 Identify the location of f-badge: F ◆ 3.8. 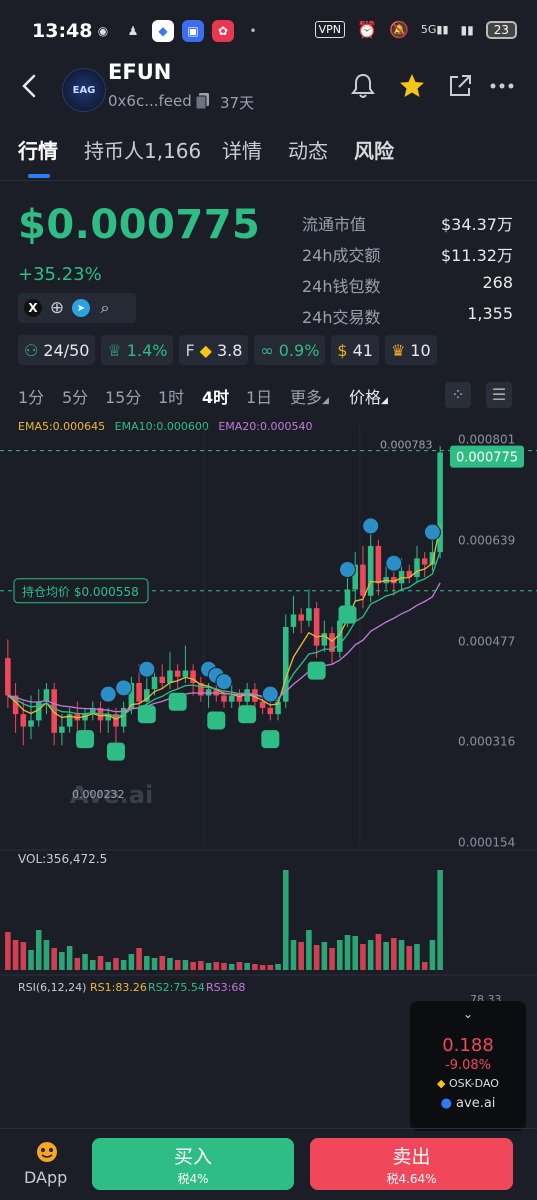
(214, 350).